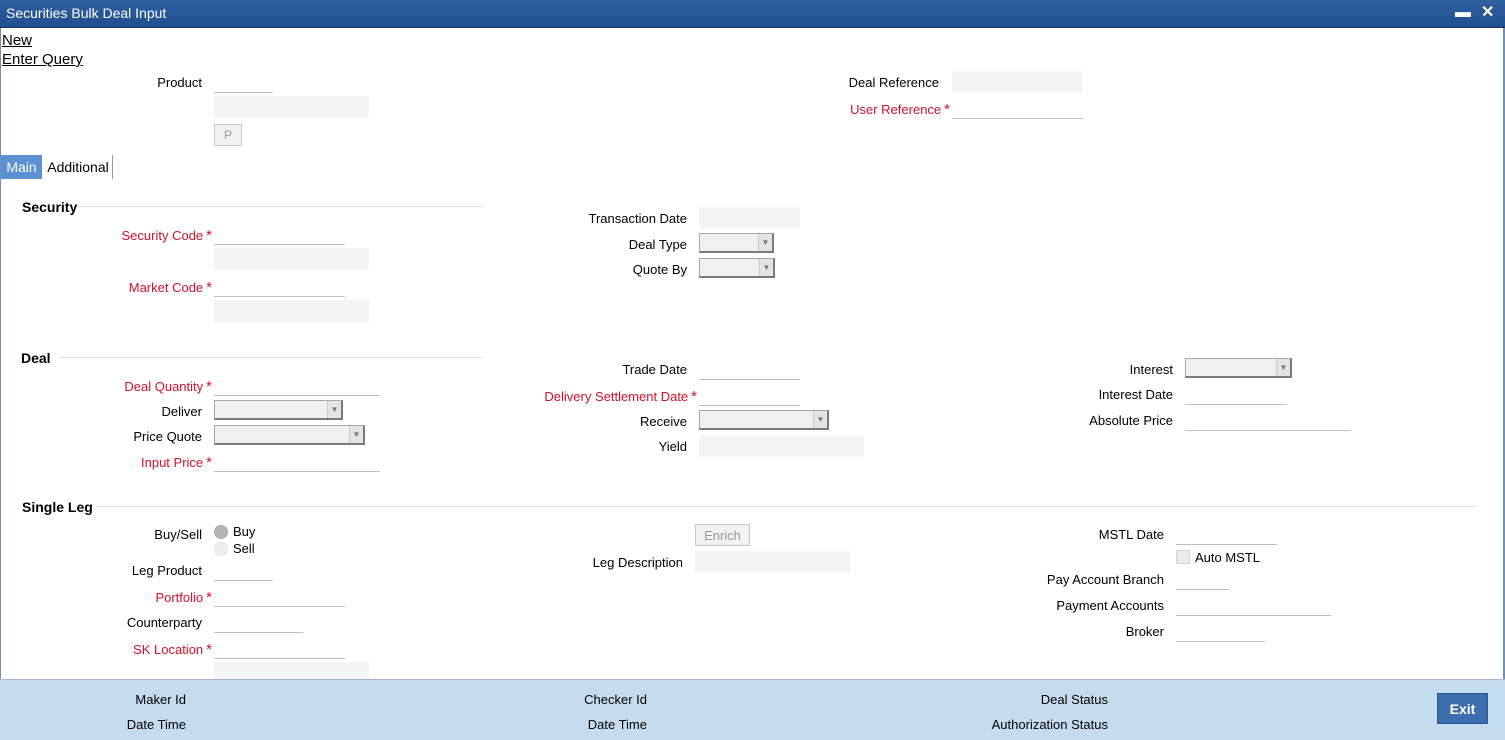 Image resolution: width=1505 pixels, height=740 pixels. I want to click on deal-status-label: Deal Status, so click(1074, 699).